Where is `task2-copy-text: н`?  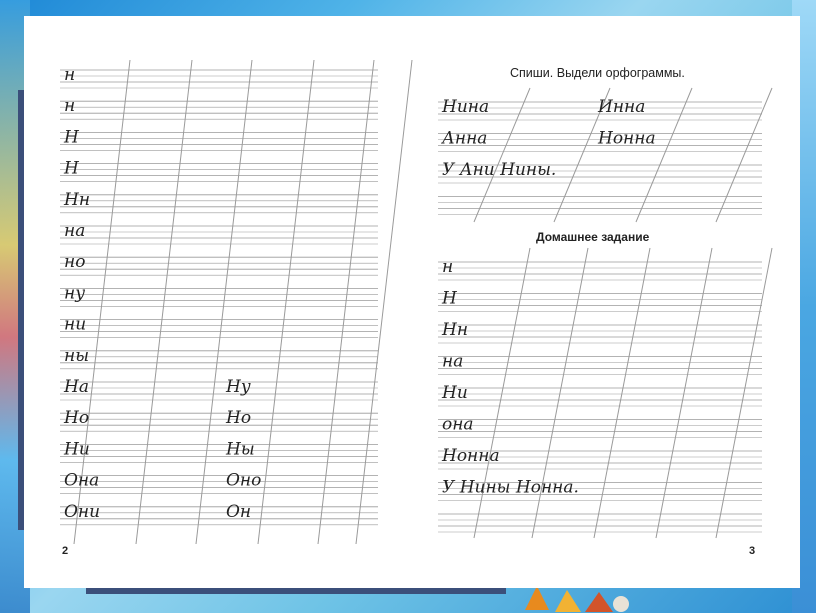 task2-copy-text: н is located at coordinates (447, 267).